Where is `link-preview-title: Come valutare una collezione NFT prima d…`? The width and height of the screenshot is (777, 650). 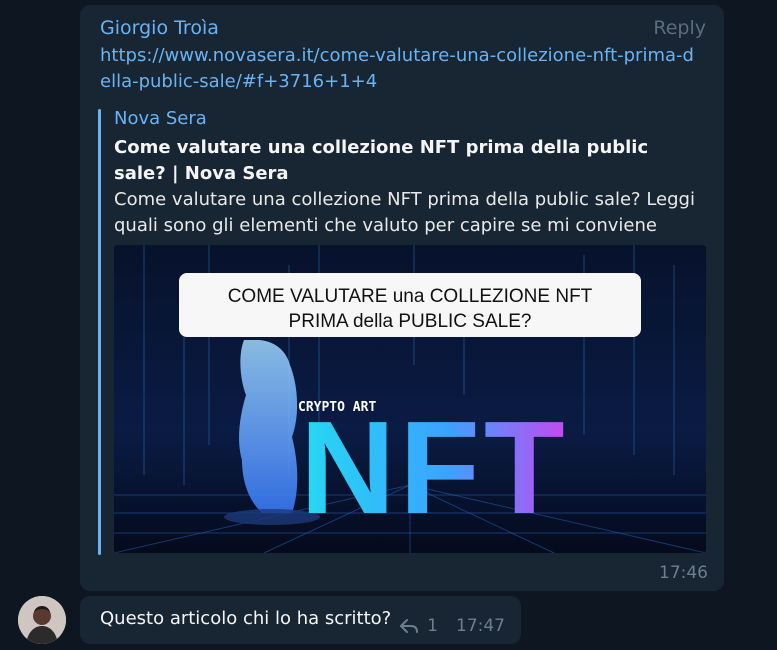
link-preview-title: Come valutare una collezione NFT prima d… is located at coordinates (381, 160).